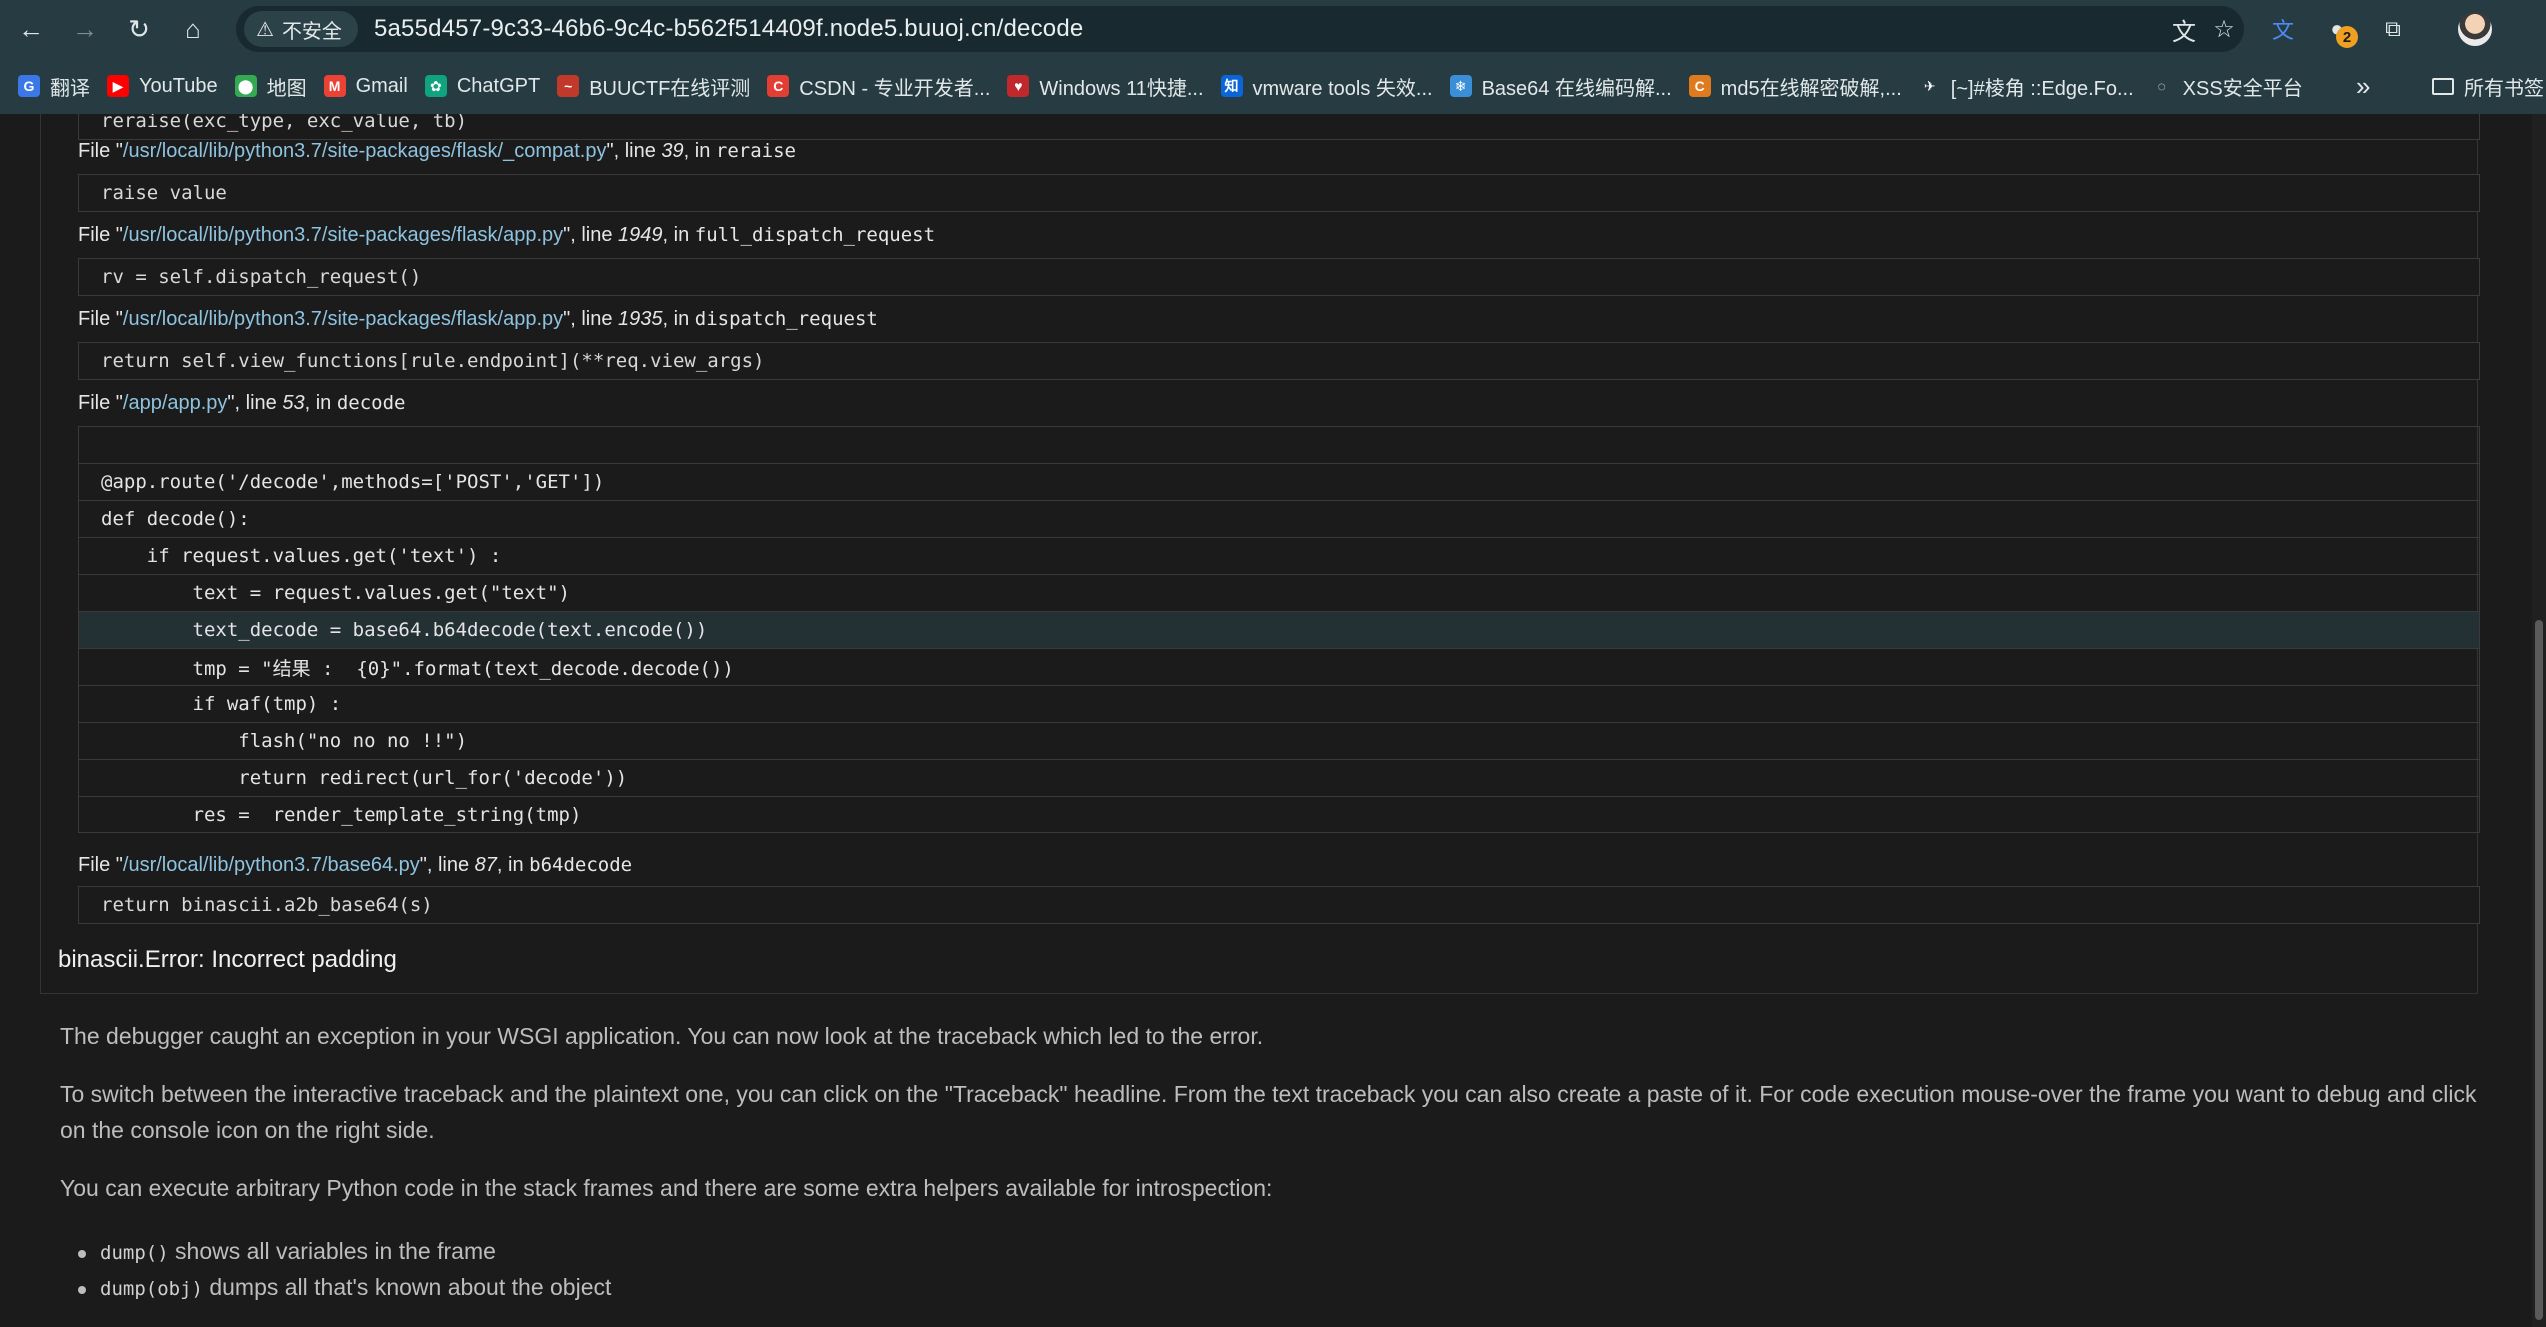 This screenshot has width=2546, height=1327. I want to click on exception-line: binascii.Error: Incorrect padding, so click(227, 960).